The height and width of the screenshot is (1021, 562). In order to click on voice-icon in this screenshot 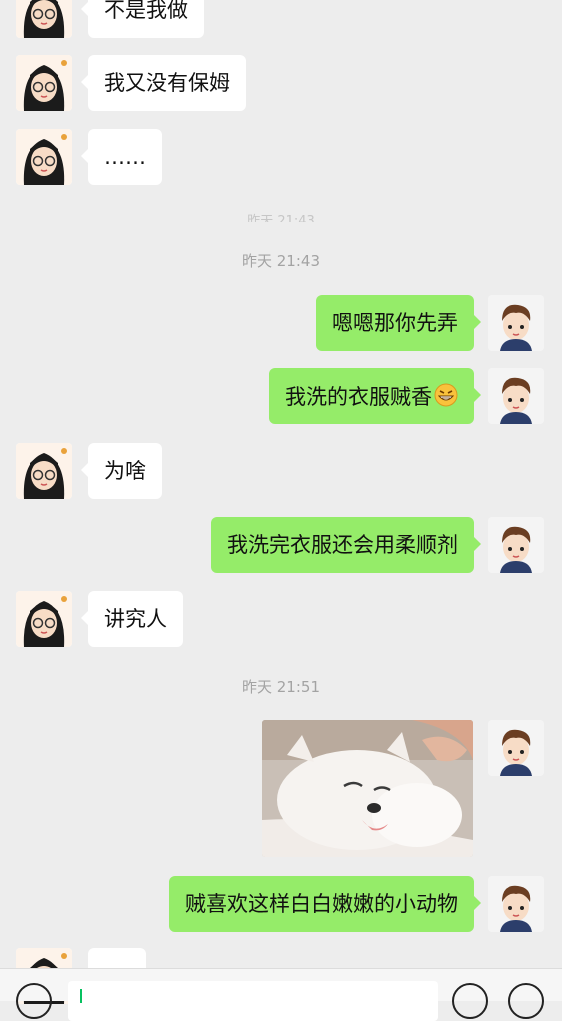, I will do `click(34, 1001)`.